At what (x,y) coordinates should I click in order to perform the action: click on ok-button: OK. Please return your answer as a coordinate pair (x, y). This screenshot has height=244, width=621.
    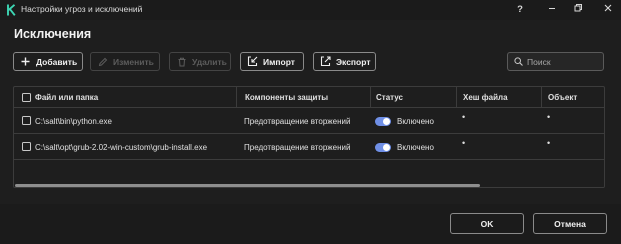
    Looking at the image, I should click on (487, 223).